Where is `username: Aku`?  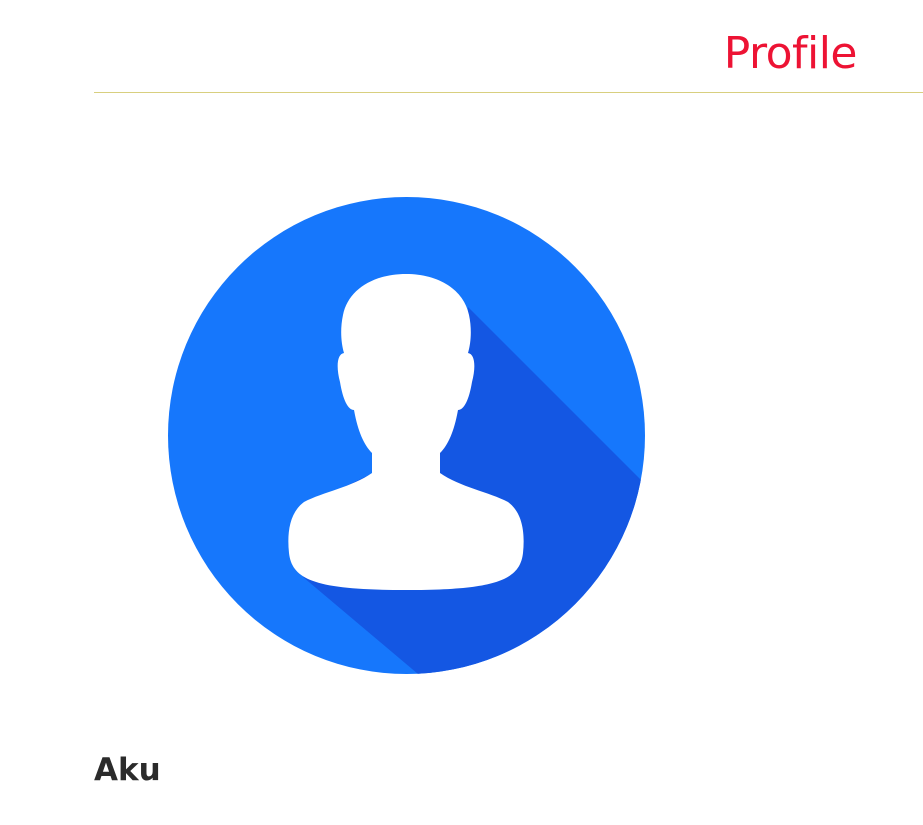 username: Aku is located at coordinates (127, 770).